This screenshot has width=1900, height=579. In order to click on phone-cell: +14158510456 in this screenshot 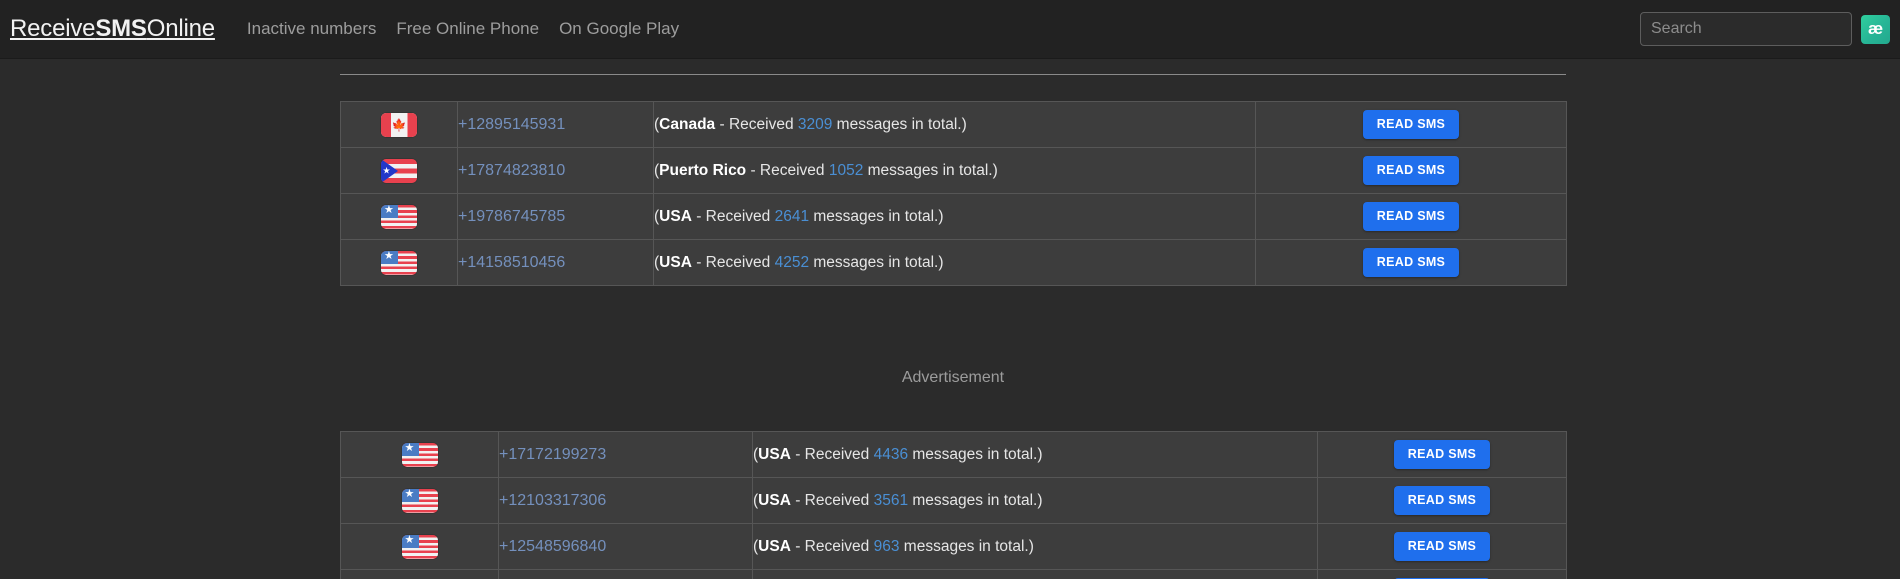, I will do `click(555, 262)`.